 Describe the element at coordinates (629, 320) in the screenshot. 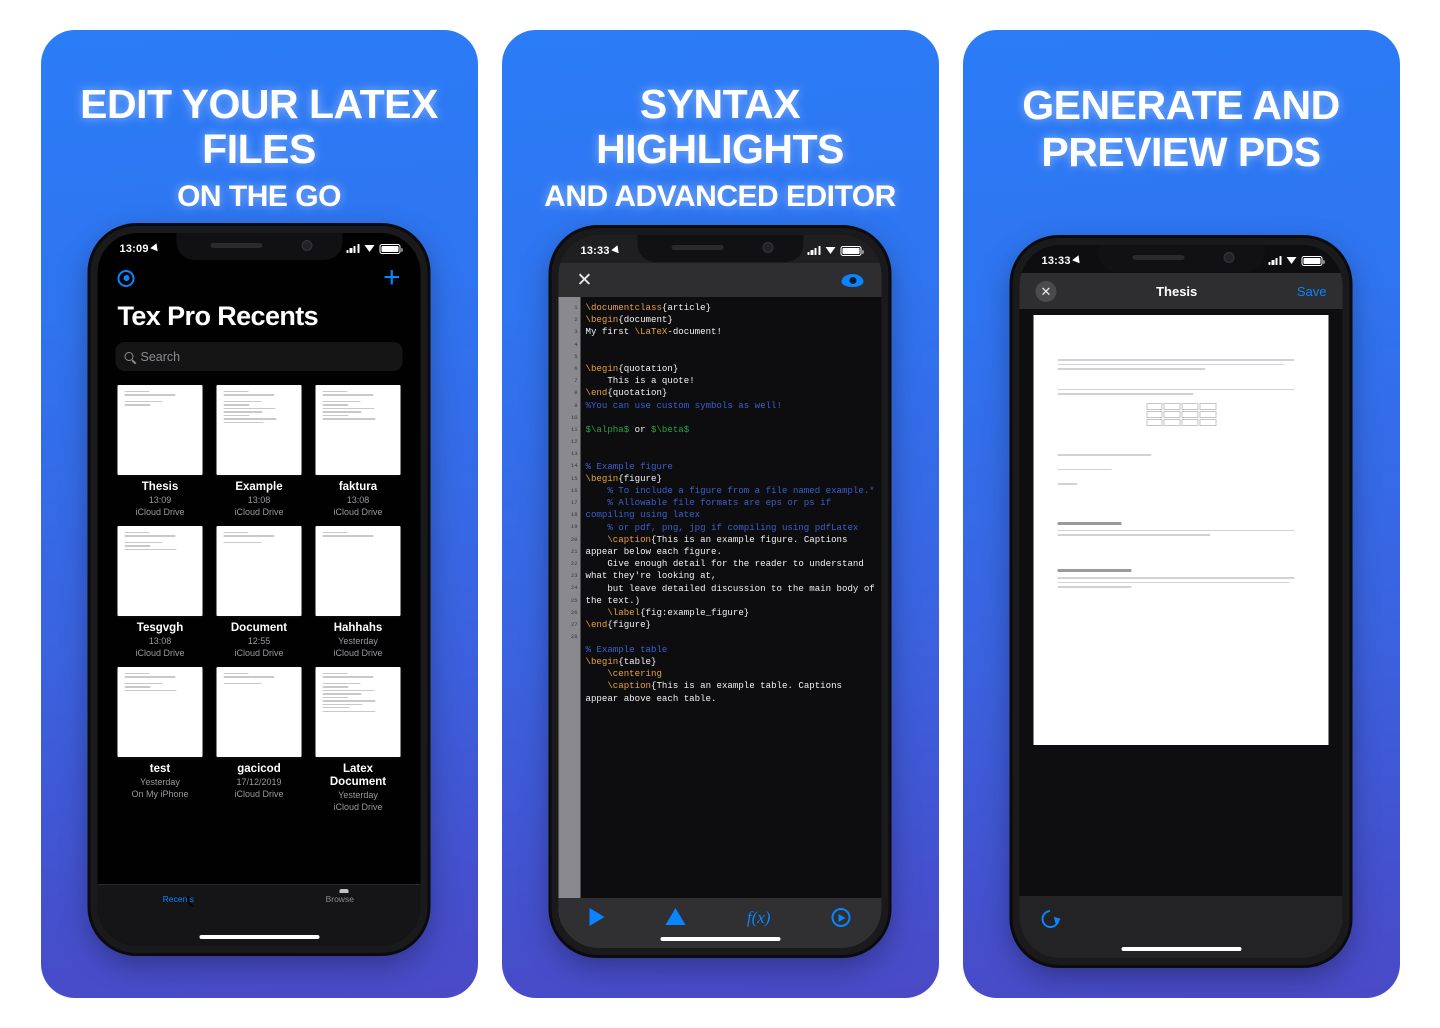

I see `code-line: \begin{document}` at that location.